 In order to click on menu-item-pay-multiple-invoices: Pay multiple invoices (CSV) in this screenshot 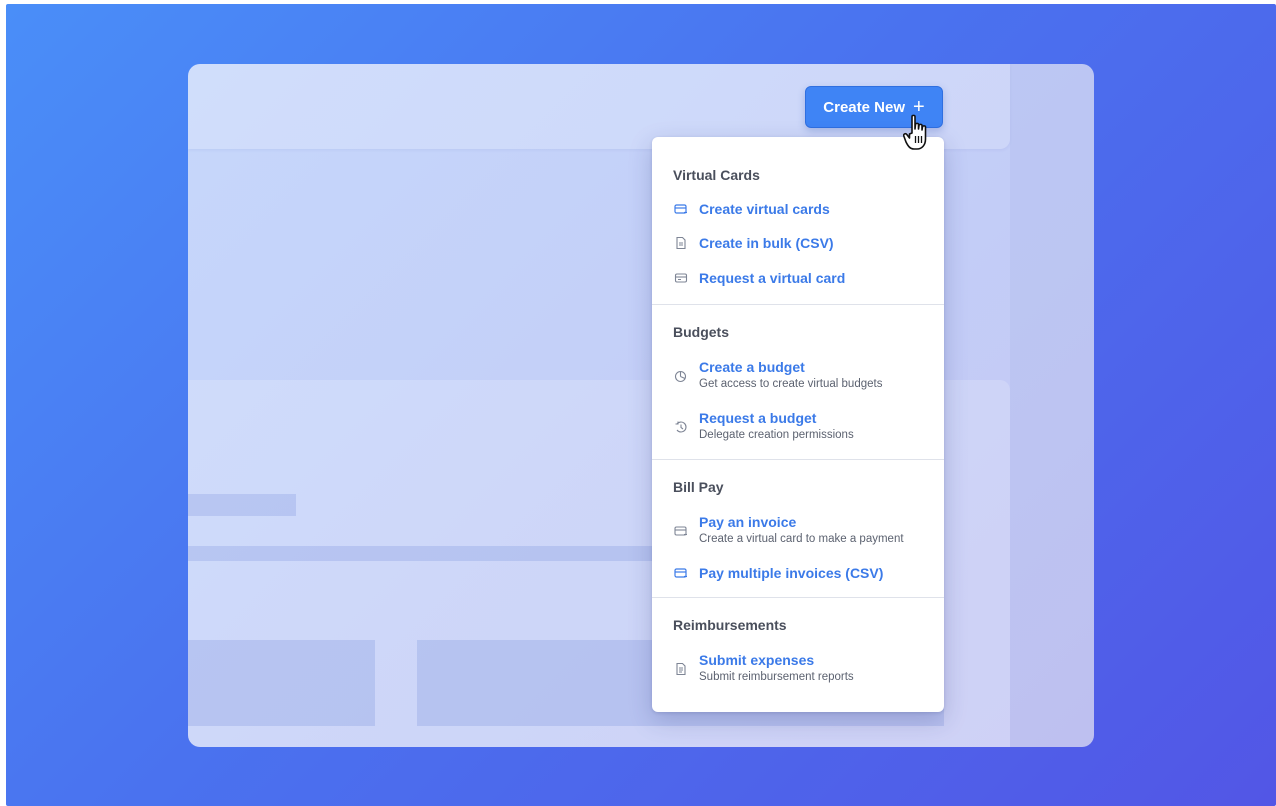, I will do `click(778, 573)`.